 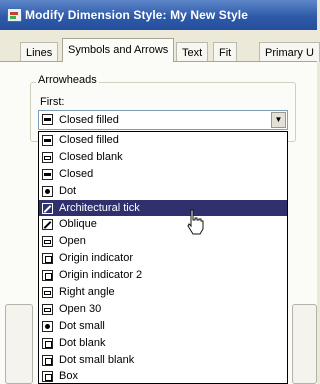 I want to click on list-item-label: Closed blank, so click(x=91, y=156).